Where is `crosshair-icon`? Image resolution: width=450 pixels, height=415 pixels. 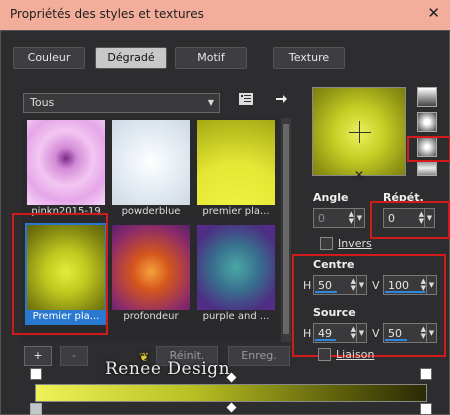 crosshair-icon is located at coordinates (359, 132).